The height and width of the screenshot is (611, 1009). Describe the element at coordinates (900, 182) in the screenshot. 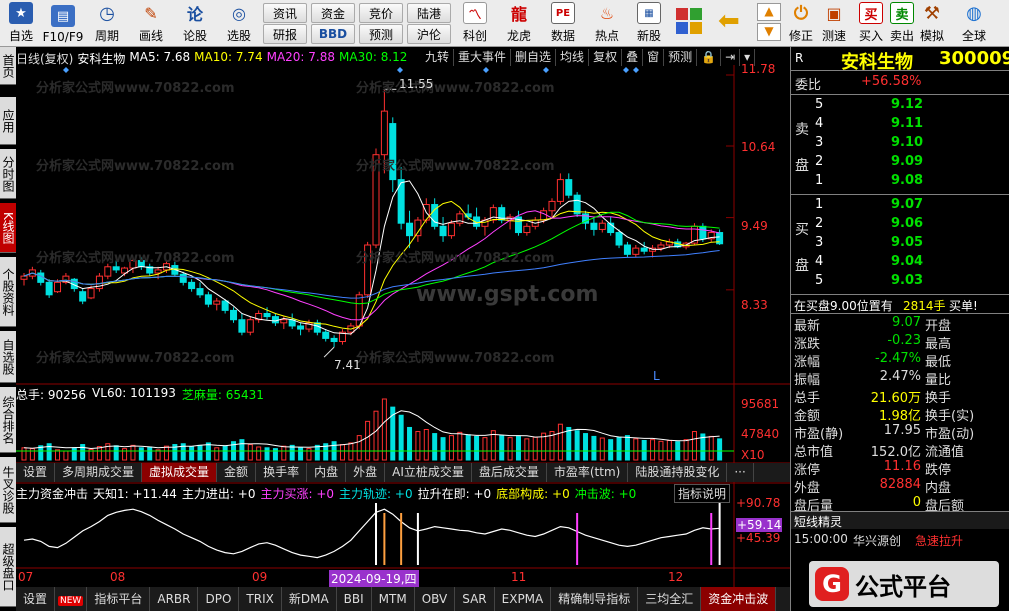

I see `ask-row: 1 9.08` at that location.